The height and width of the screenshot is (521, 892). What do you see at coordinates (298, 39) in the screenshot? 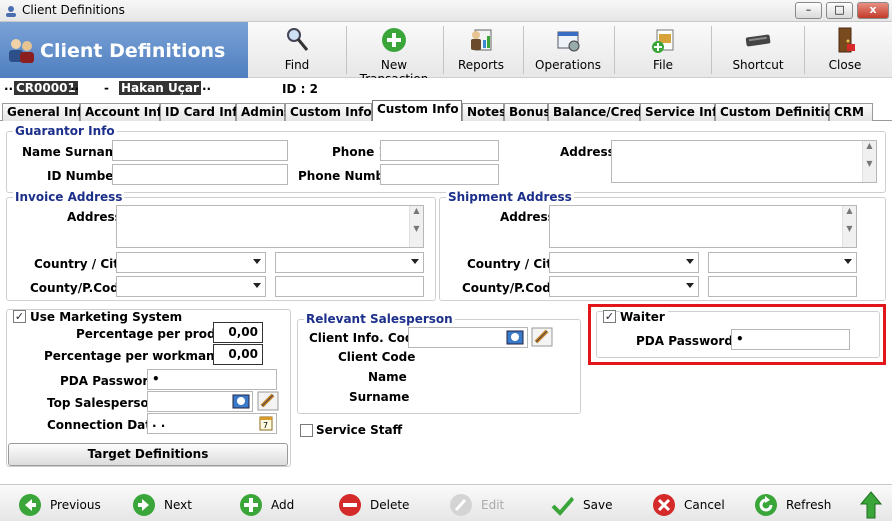
I see `find-icon` at bounding box center [298, 39].